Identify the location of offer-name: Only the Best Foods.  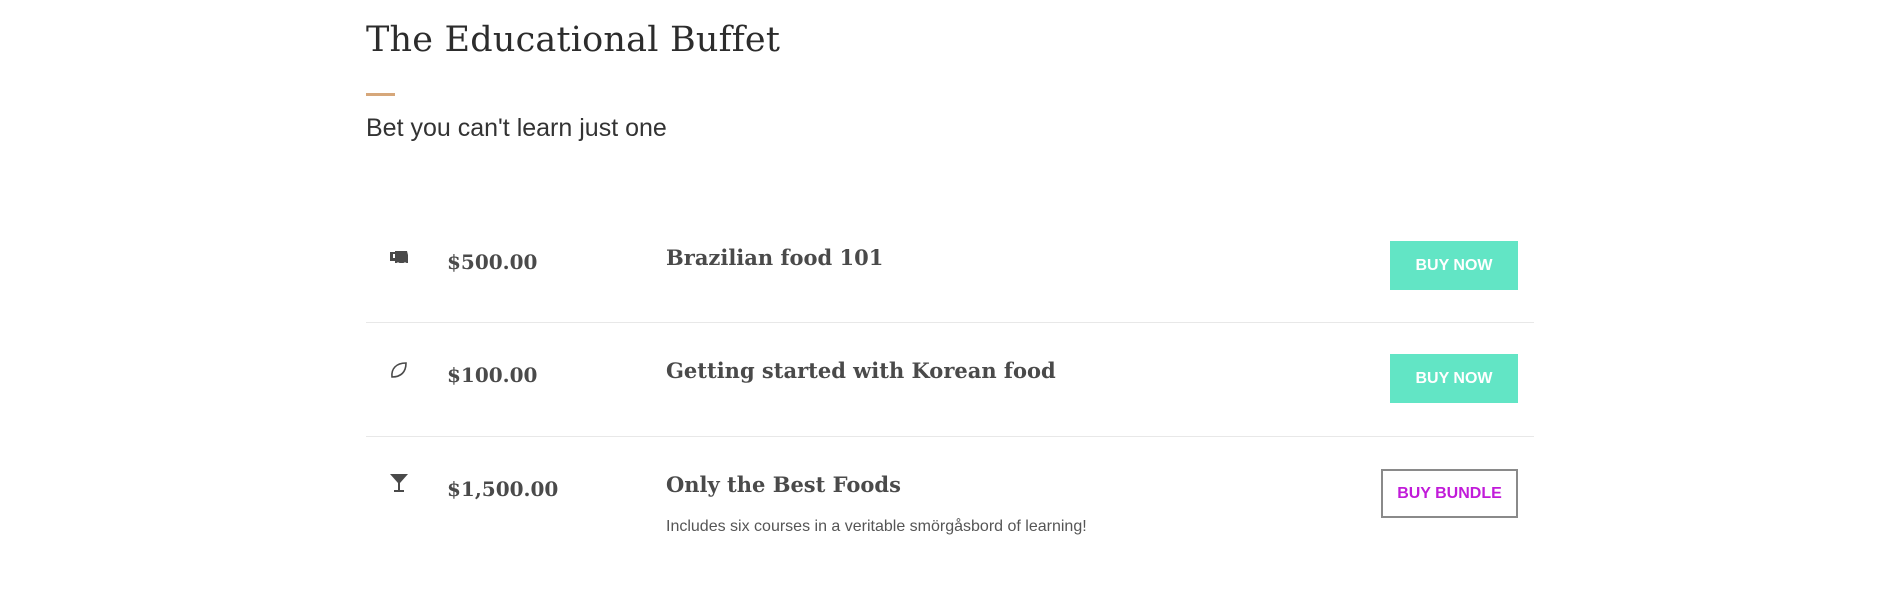
(783, 484).